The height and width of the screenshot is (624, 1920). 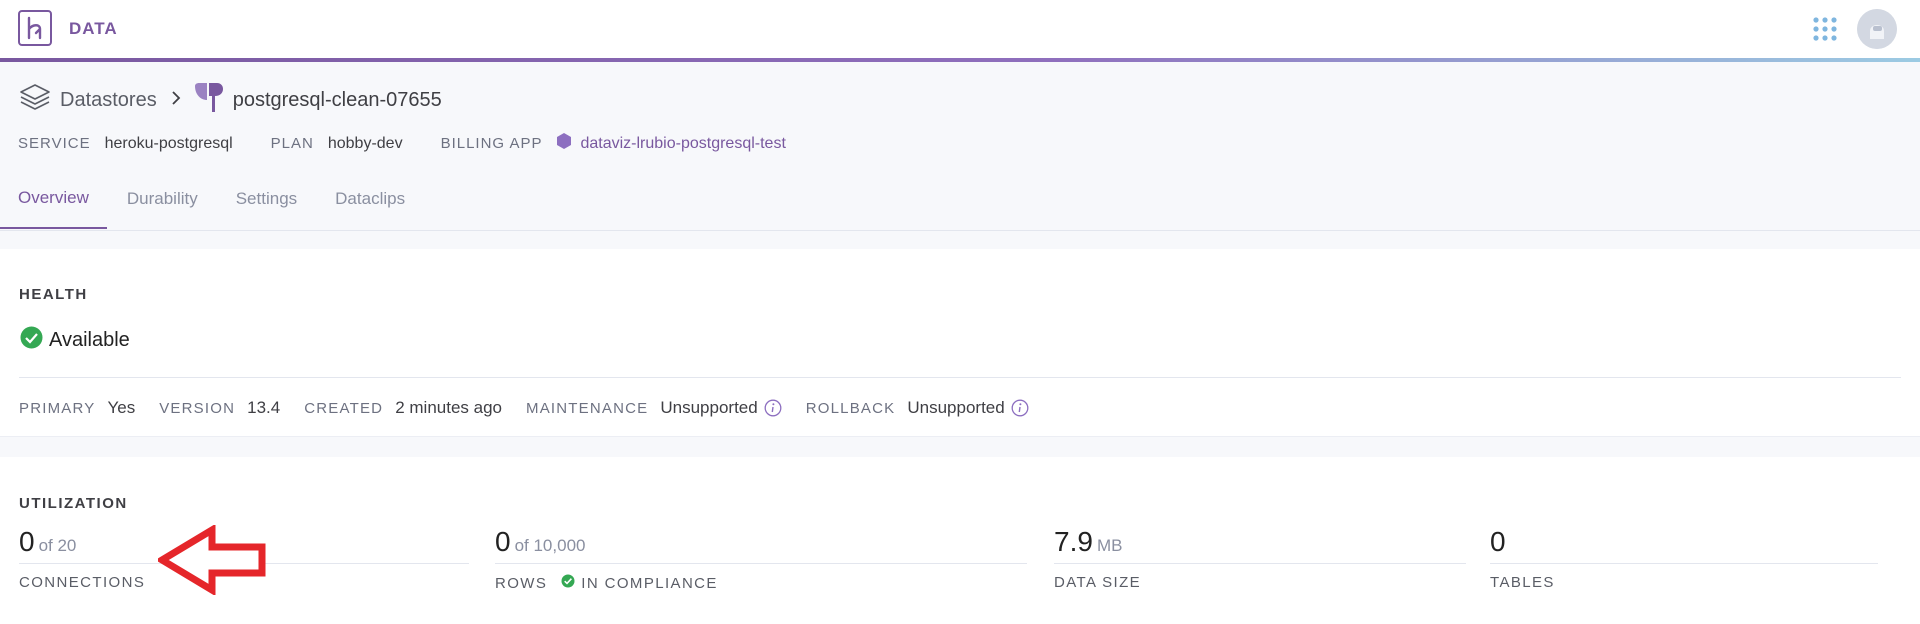 What do you see at coordinates (176, 100) in the screenshot?
I see `chevron-right-icon` at bounding box center [176, 100].